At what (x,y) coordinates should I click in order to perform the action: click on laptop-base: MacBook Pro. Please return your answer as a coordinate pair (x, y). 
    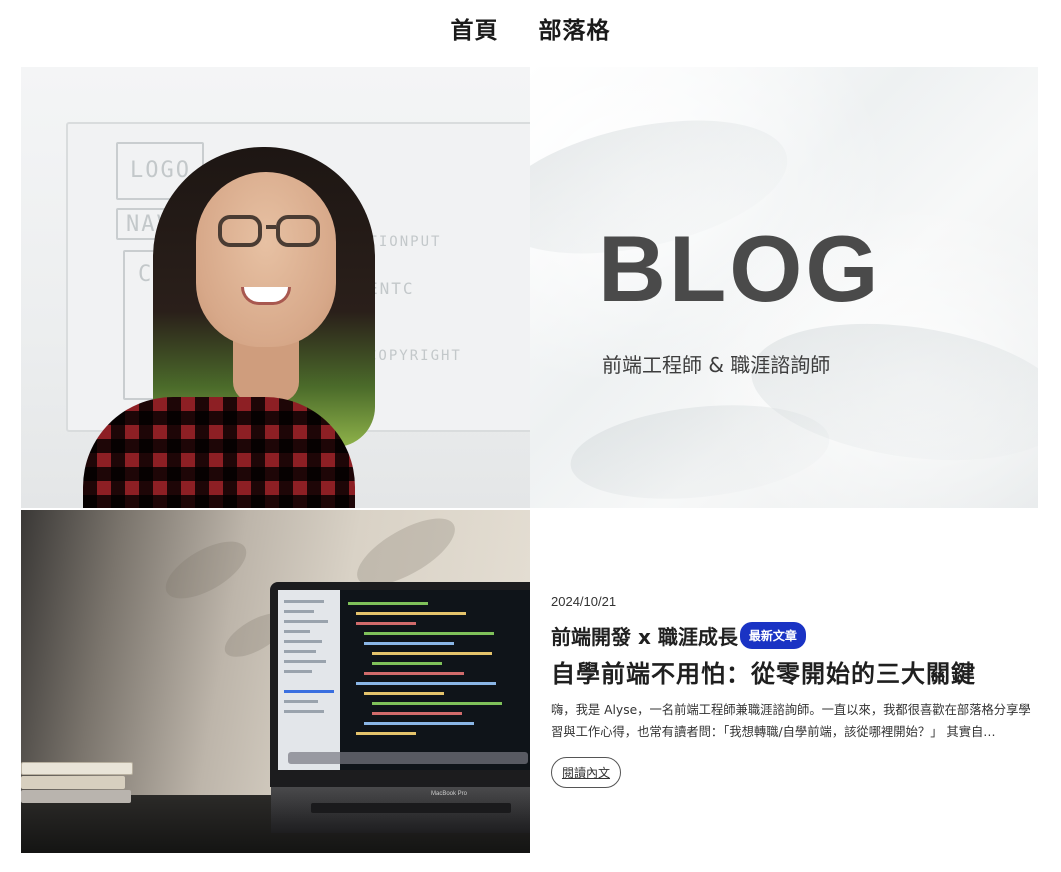
    Looking at the image, I should click on (400, 810).